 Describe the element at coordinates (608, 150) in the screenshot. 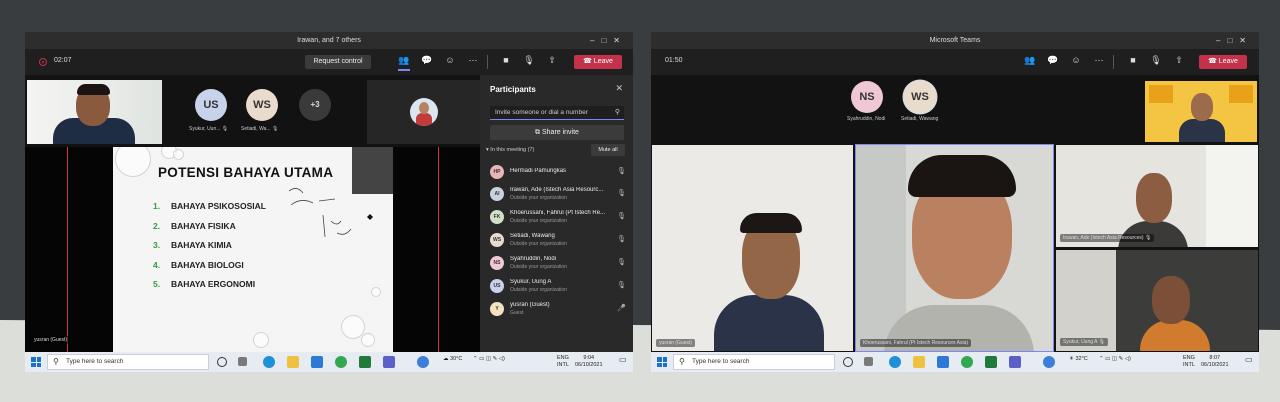

I see `mute-all-button: Mute all` at that location.